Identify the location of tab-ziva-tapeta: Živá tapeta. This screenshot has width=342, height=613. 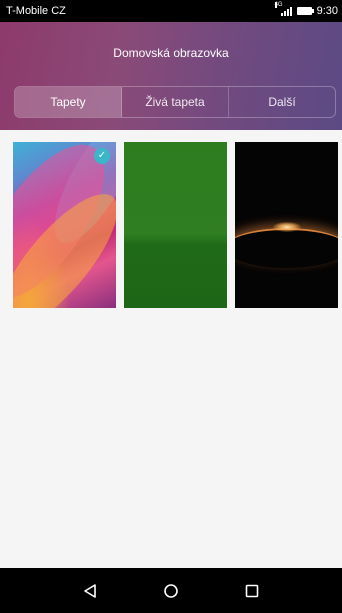
(175, 102).